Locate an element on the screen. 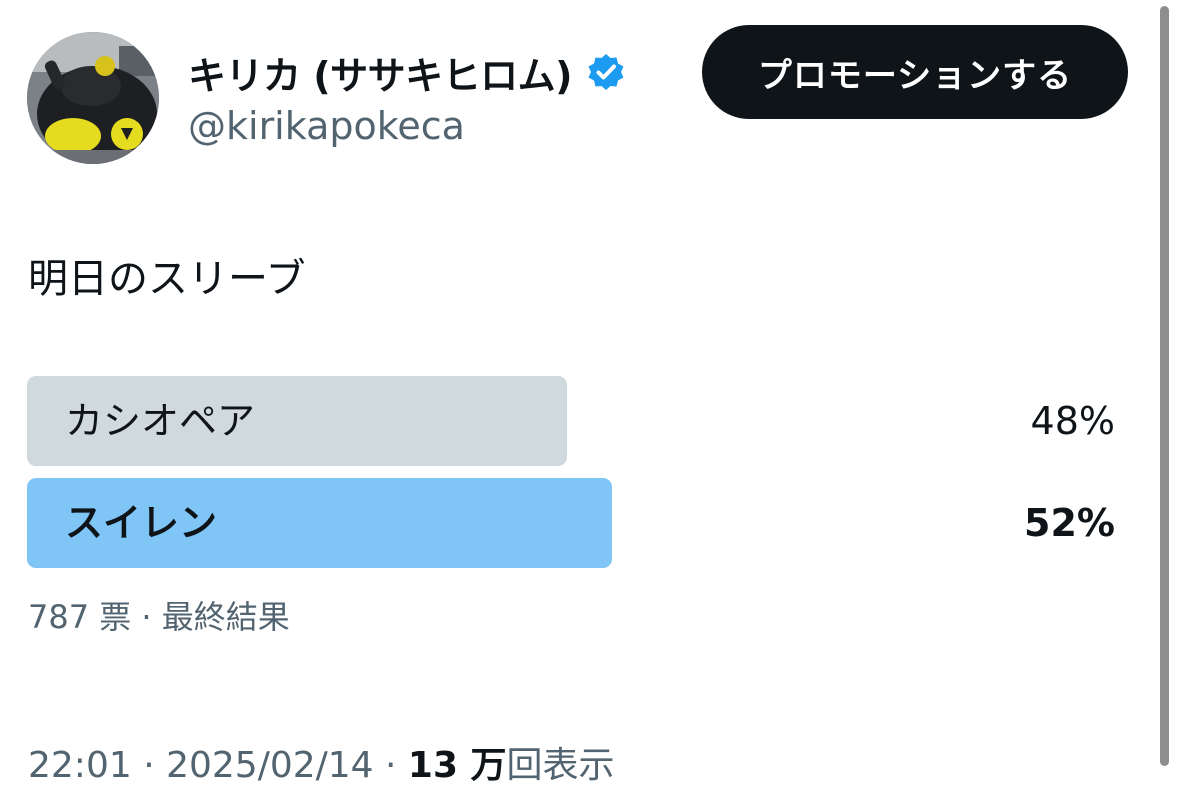 This screenshot has height=804, width=1179. verified-badge-icon is located at coordinates (606, 72).